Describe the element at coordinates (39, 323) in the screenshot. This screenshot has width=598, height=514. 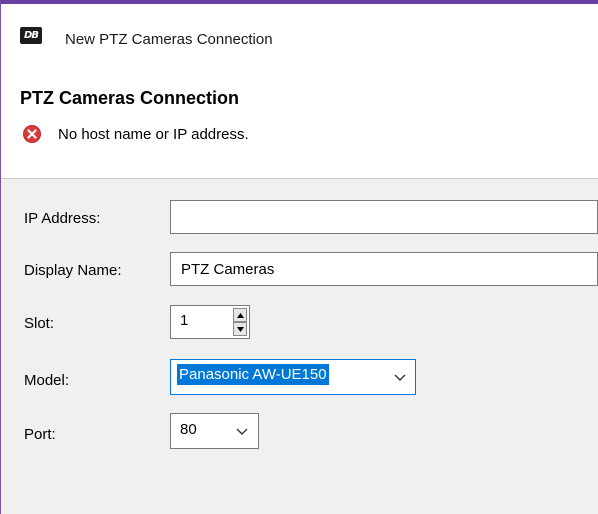
I see `slot-label: Slot:` at that location.